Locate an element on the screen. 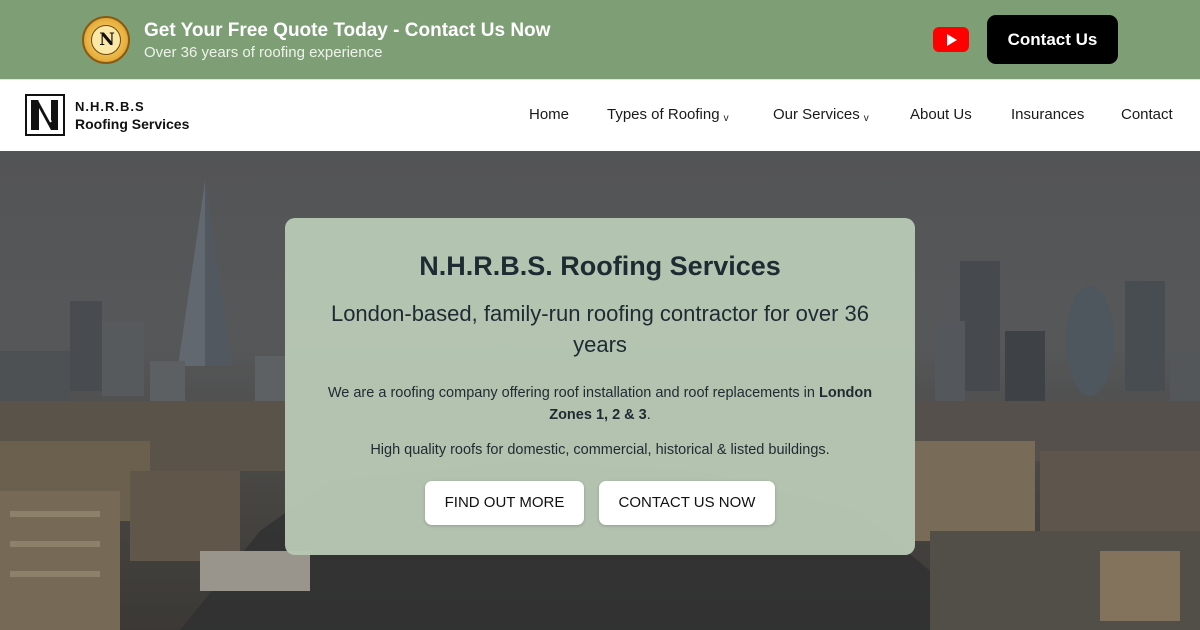 This screenshot has height=630, width=1200. hero-description-end: . is located at coordinates (648, 415).